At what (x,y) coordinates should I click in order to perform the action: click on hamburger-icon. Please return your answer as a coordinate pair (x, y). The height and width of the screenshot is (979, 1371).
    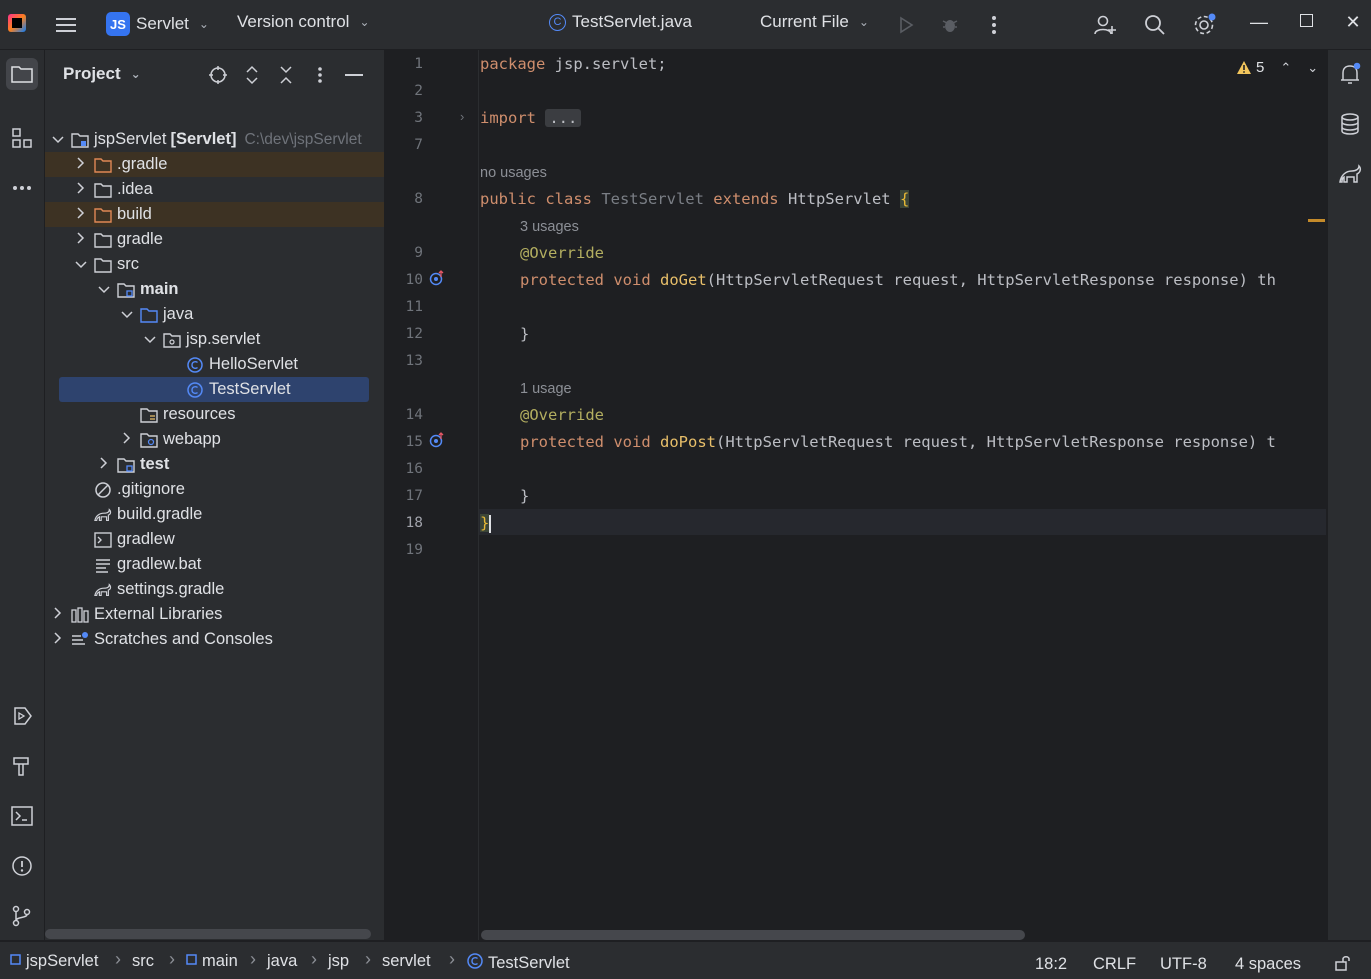
    Looking at the image, I should click on (67, 25).